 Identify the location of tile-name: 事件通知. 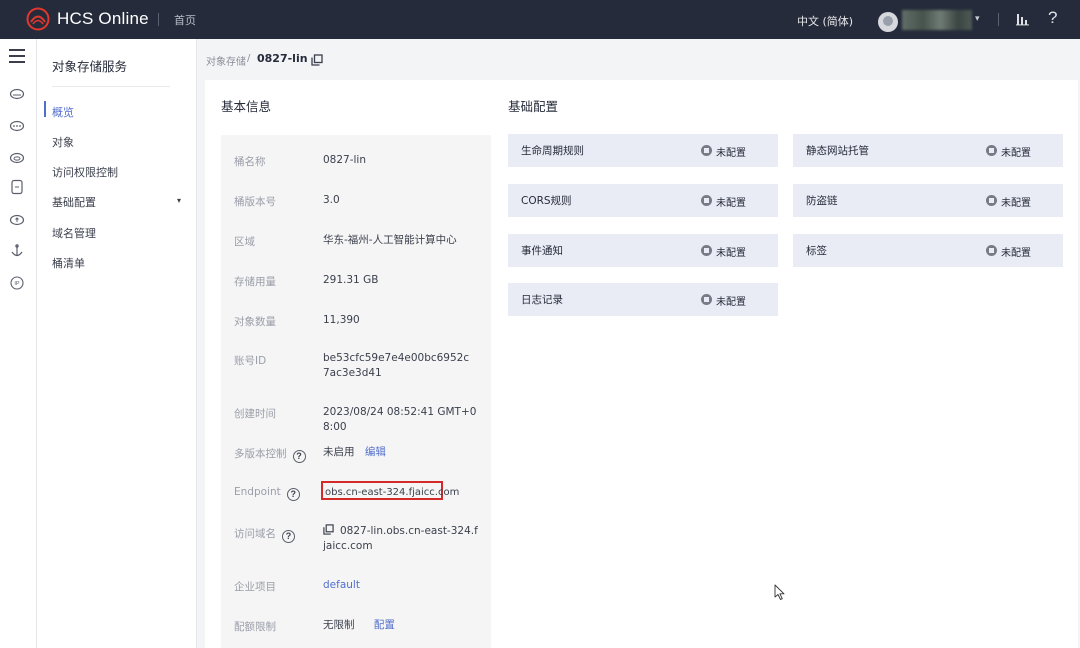
(542, 251).